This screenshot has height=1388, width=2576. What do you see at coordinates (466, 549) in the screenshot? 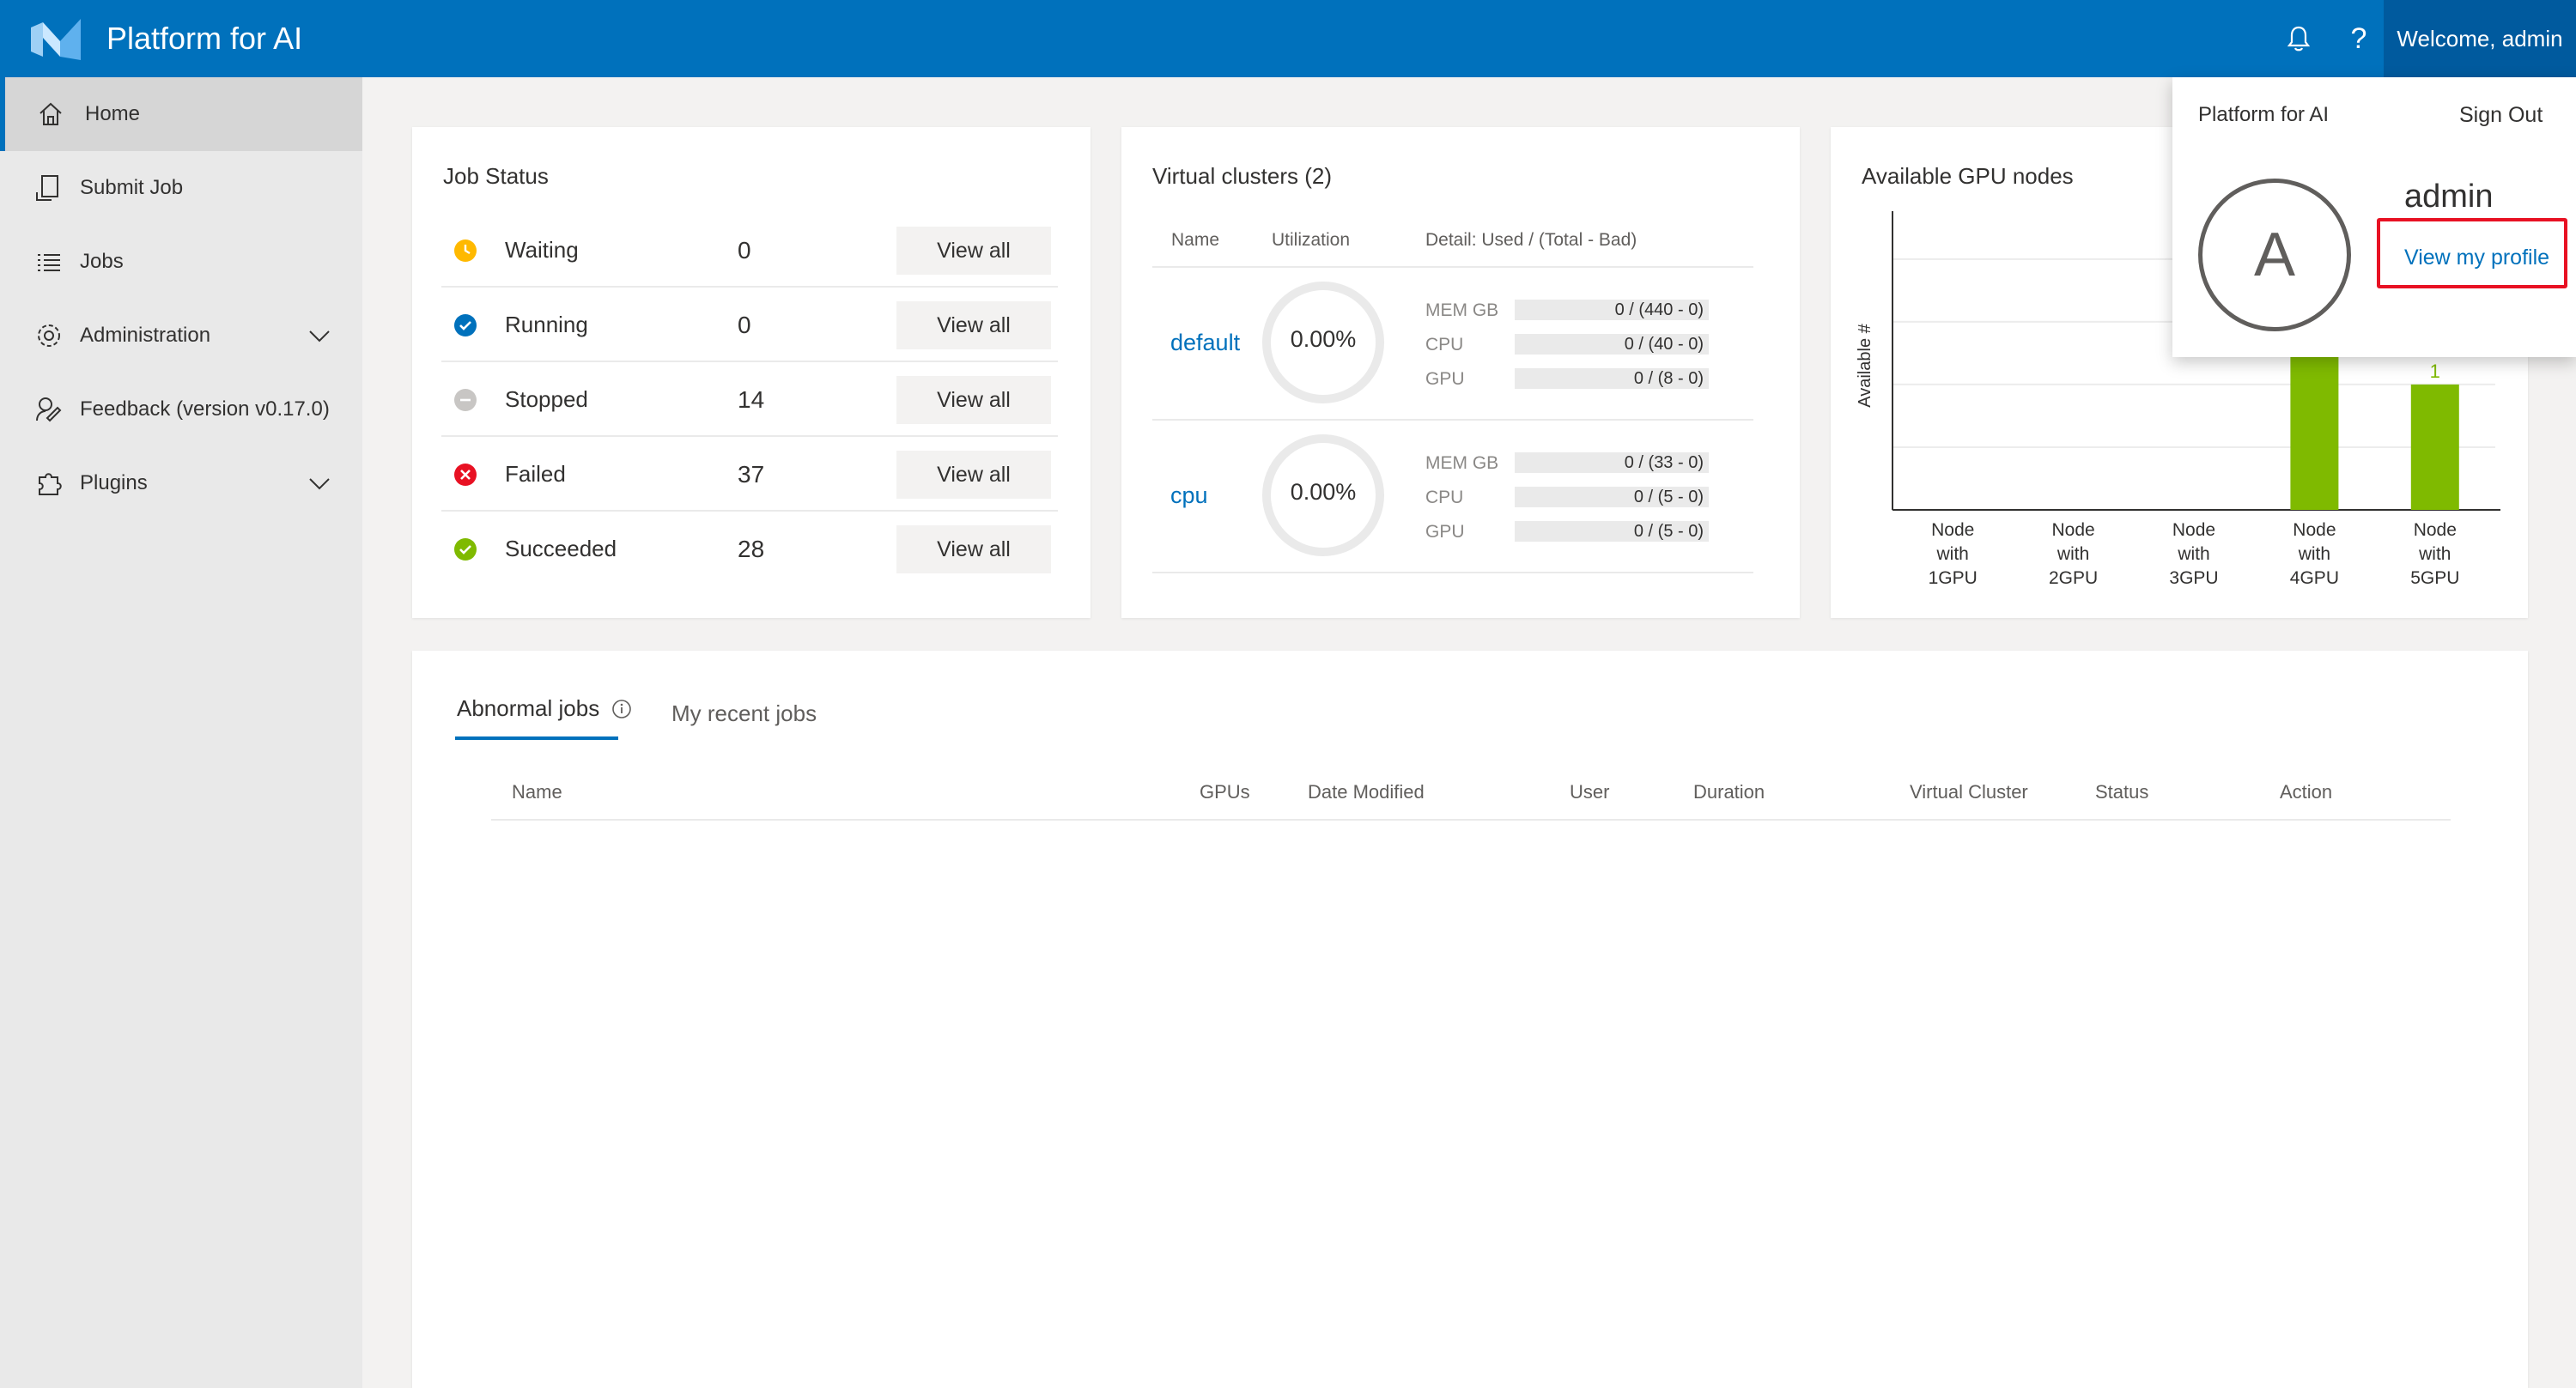
I see `success-circle-icon` at bounding box center [466, 549].